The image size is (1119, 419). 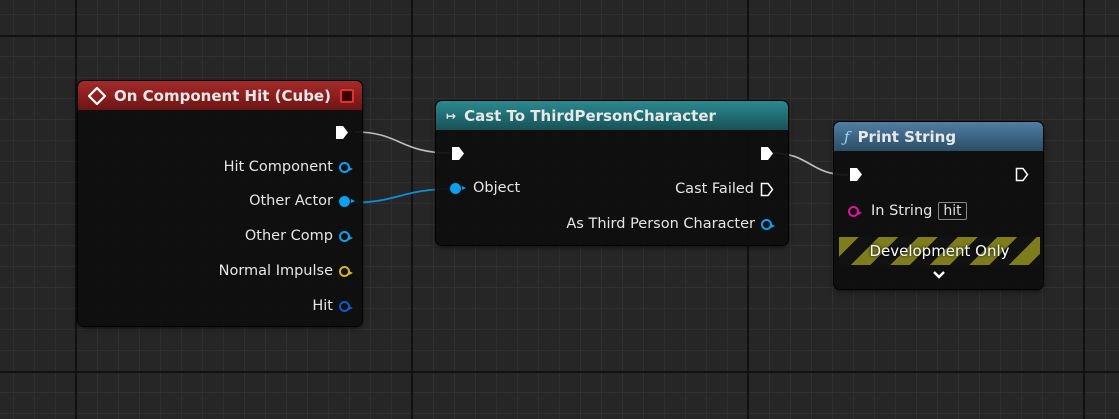 What do you see at coordinates (322, 306) in the screenshot?
I see `pin-label: Hit` at bounding box center [322, 306].